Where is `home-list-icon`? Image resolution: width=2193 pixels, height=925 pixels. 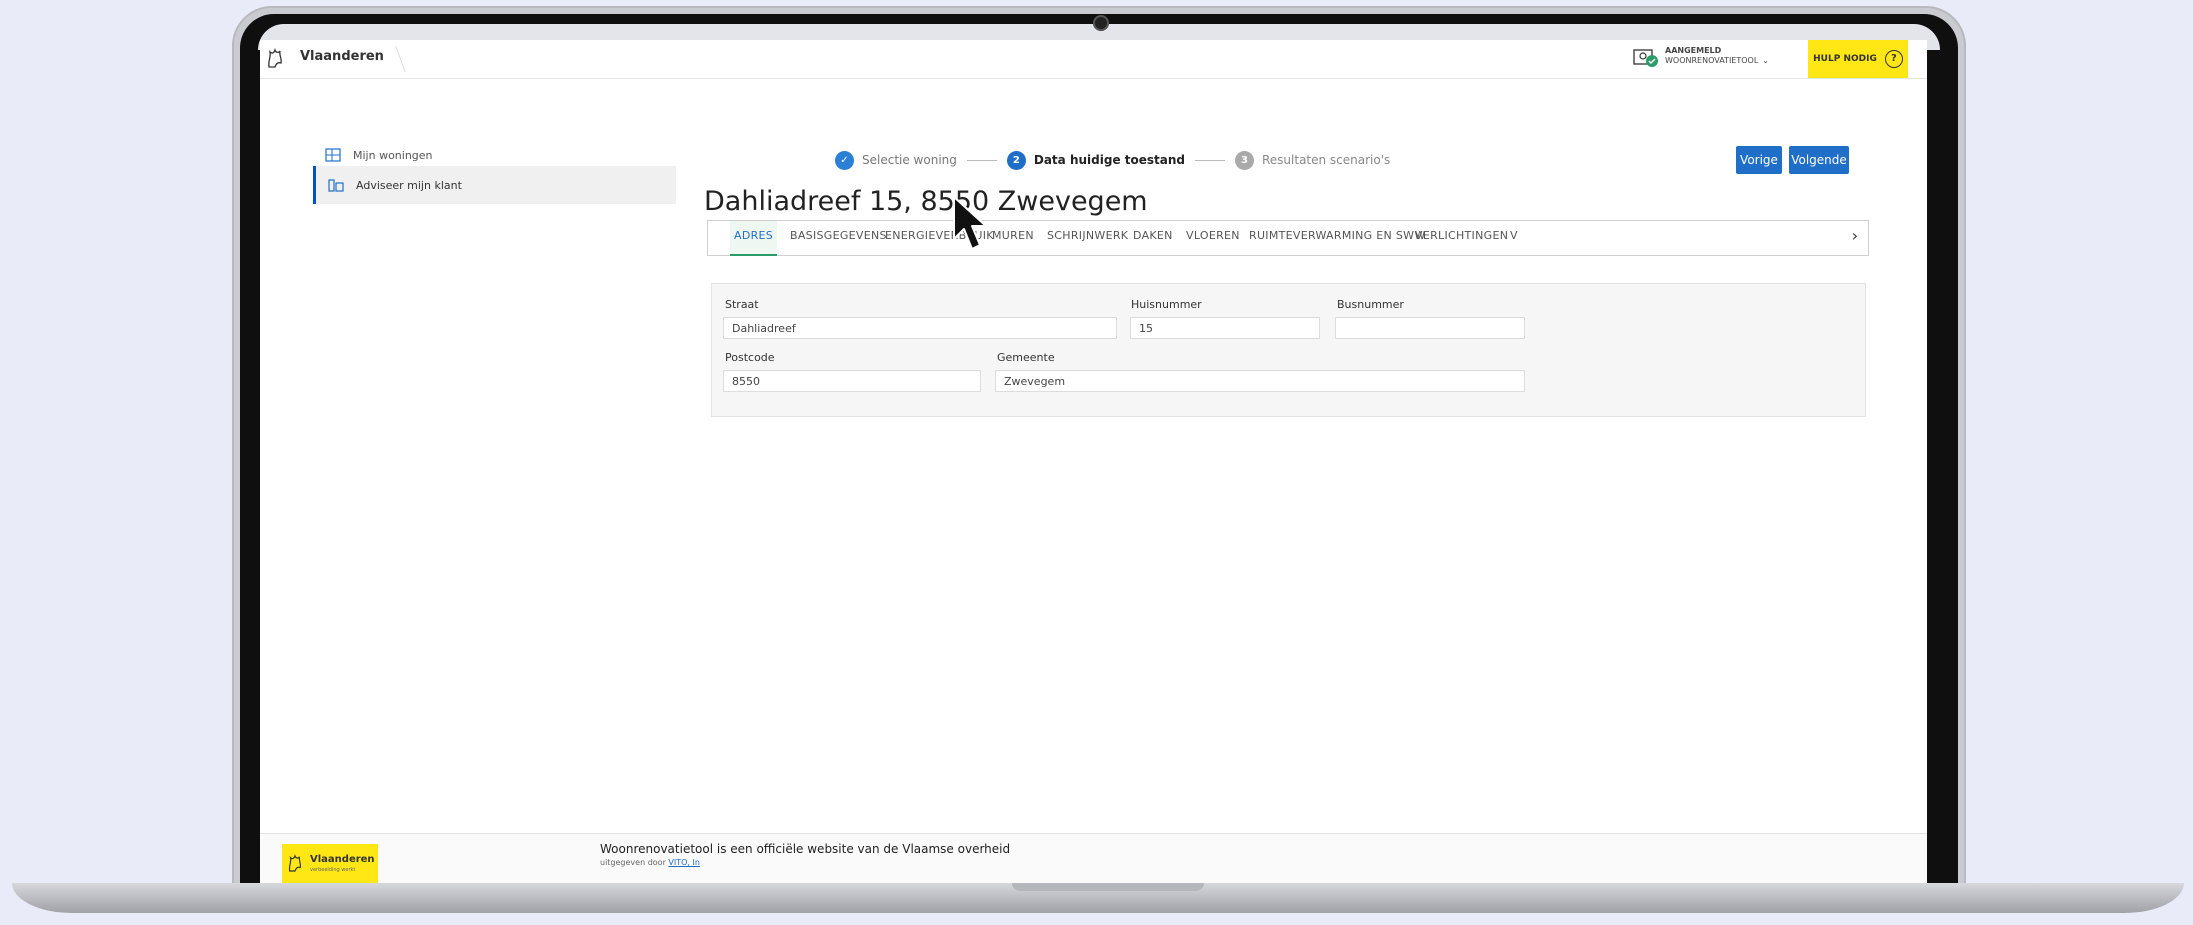 home-list-icon is located at coordinates (333, 155).